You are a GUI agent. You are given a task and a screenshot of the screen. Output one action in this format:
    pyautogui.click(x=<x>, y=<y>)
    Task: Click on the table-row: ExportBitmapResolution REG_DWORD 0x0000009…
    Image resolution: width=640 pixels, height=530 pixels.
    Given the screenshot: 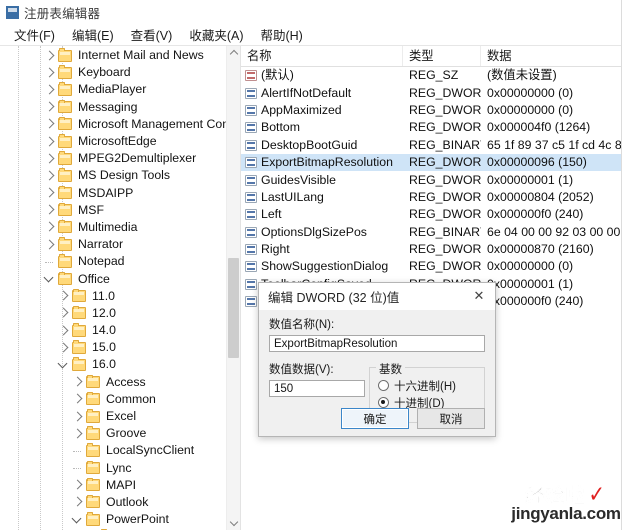 What is the action you would take?
    pyautogui.click(x=431, y=162)
    